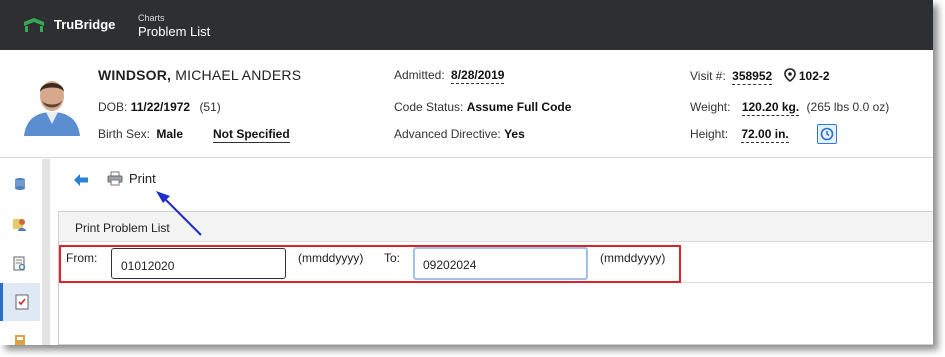 The width and height of the screenshot is (945, 357). What do you see at coordinates (174, 18) in the screenshot?
I see `breadcrumb-section: Charts` at bounding box center [174, 18].